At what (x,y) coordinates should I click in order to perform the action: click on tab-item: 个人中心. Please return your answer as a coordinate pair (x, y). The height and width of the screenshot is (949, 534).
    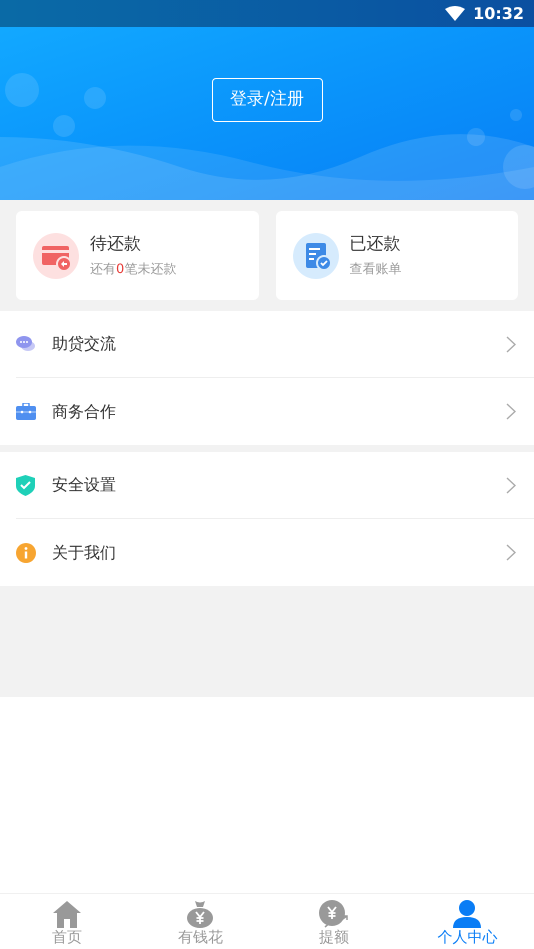
    Looking at the image, I should click on (467, 921).